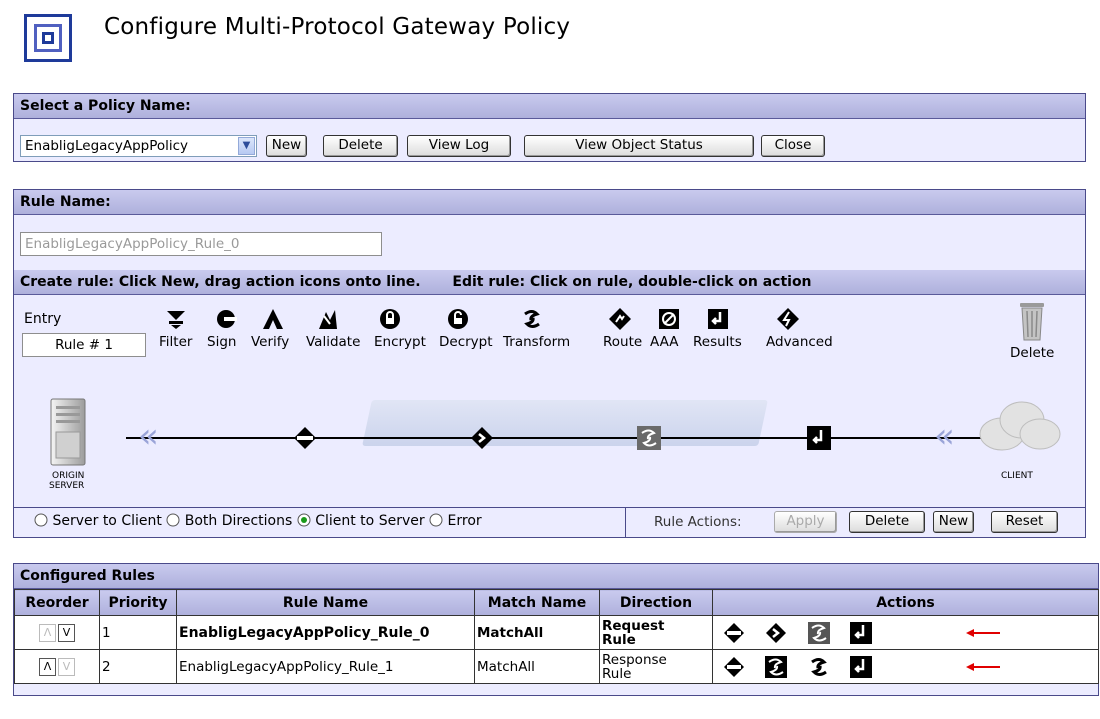 Image resolution: width=1100 pixels, height=719 pixels. Describe the element at coordinates (400, 342) in the screenshot. I see `palette-label-encrypt: Encrypt` at that location.